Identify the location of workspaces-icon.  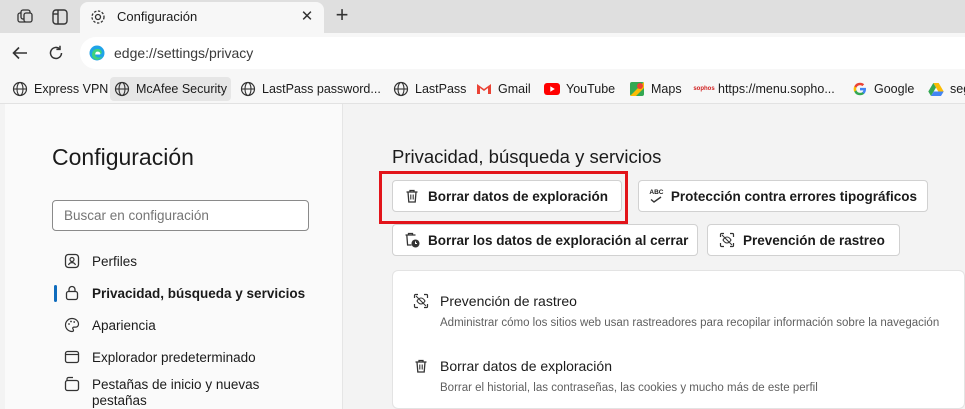
(25, 17).